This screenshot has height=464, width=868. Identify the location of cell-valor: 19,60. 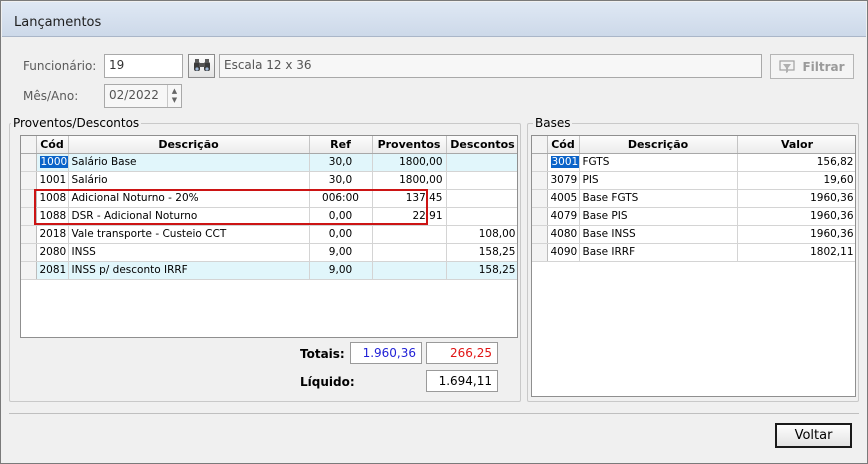
(796, 180).